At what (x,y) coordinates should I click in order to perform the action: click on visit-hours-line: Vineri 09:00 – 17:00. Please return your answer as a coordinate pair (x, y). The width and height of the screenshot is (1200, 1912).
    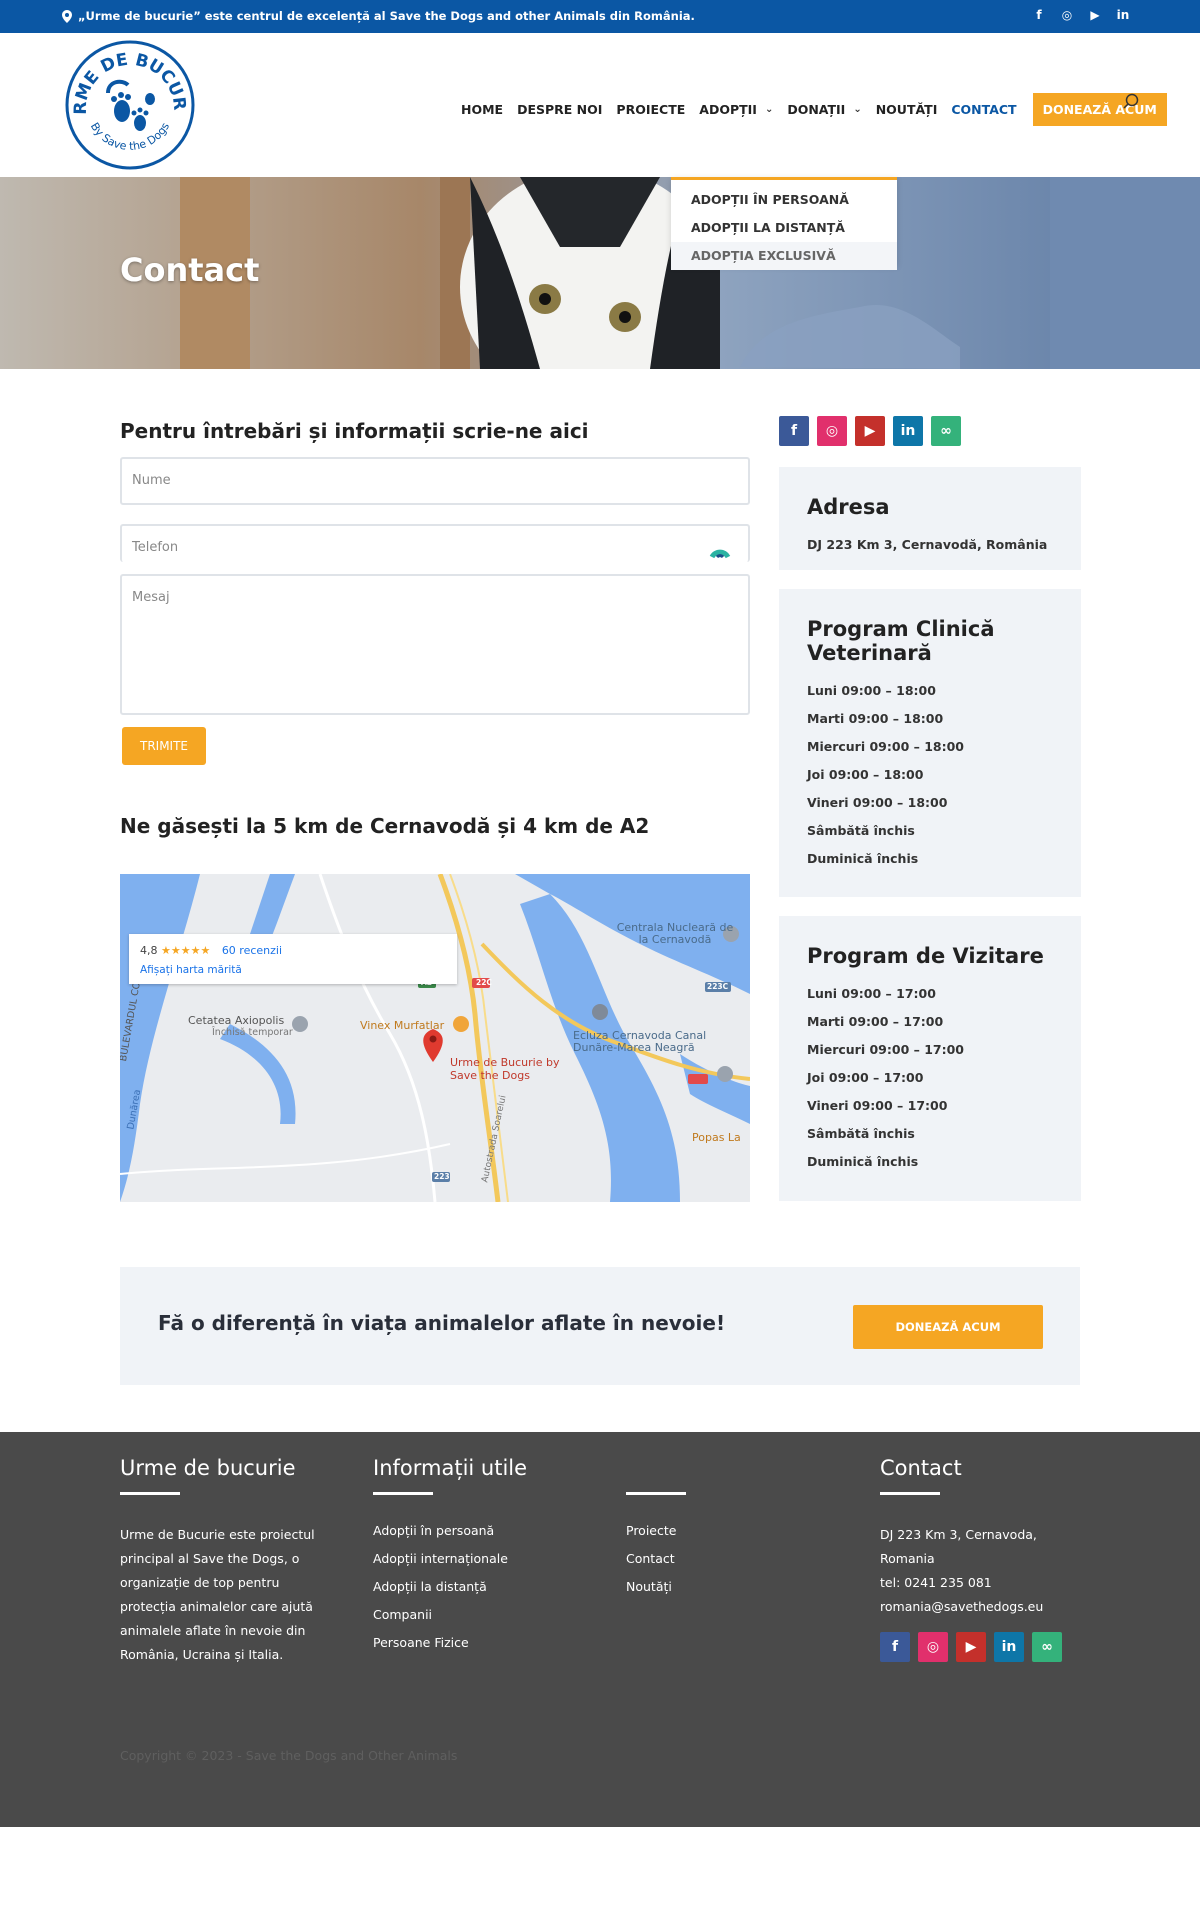
    Looking at the image, I should click on (877, 1105).